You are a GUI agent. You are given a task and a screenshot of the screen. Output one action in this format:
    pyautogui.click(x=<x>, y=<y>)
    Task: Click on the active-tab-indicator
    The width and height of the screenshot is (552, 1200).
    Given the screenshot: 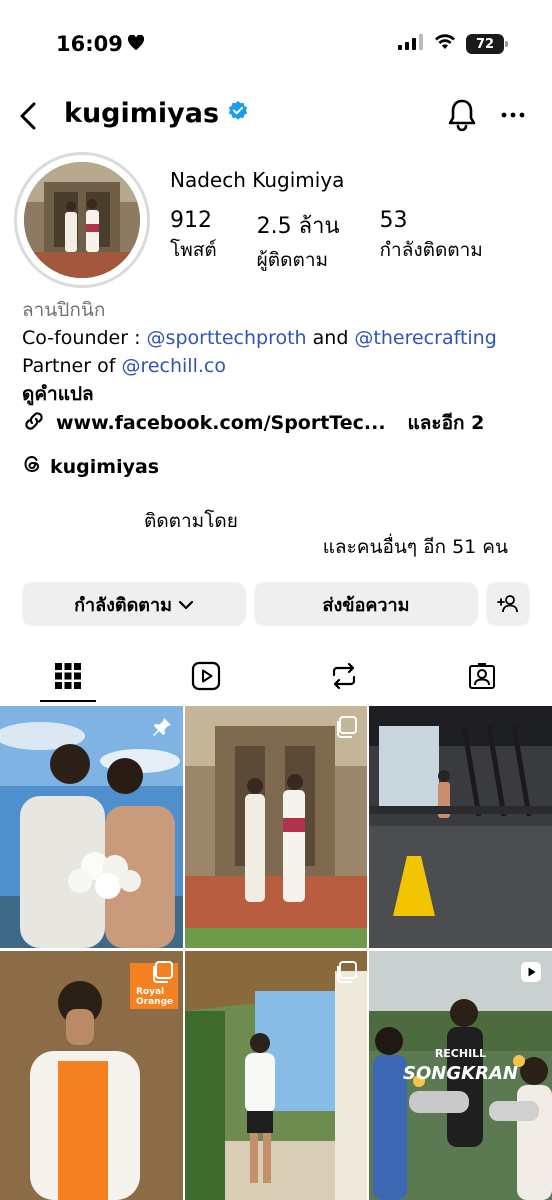 What is the action you would take?
    pyautogui.click(x=68, y=701)
    